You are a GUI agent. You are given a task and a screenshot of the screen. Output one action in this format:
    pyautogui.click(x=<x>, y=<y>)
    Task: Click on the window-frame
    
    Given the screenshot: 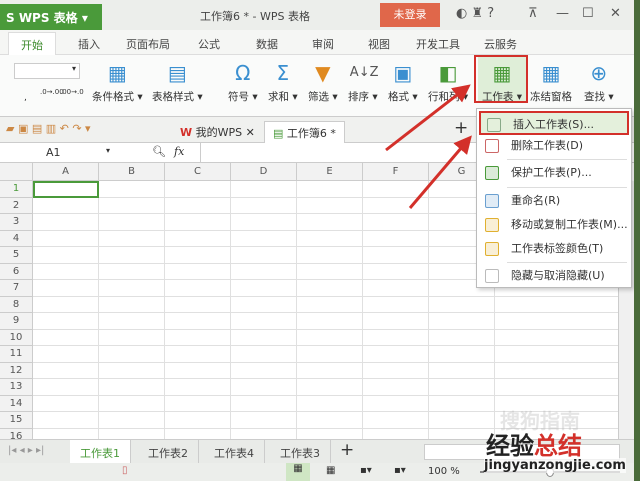 What is the action you would take?
    pyautogui.click(x=637, y=240)
    